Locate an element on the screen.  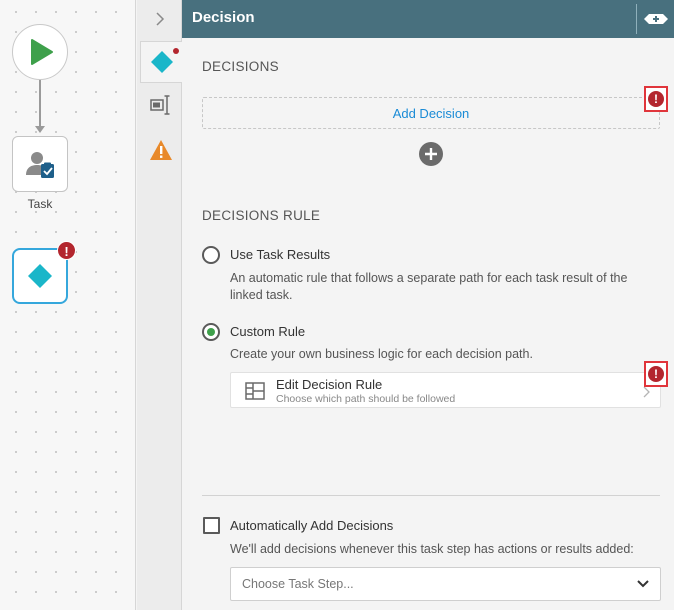
rule-error-indicator: ! is located at coordinates (656, 374).